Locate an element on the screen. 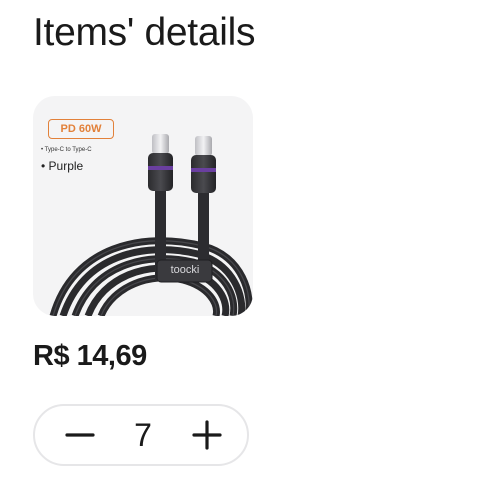 The image size is (500, 479). image-spec-line: • Purple is located at coordinates (62, 166).